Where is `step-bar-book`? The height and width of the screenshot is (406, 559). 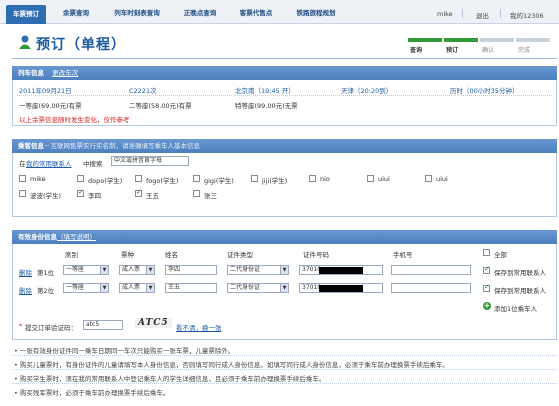 step-bar-book is located at coordinates (461, 40).